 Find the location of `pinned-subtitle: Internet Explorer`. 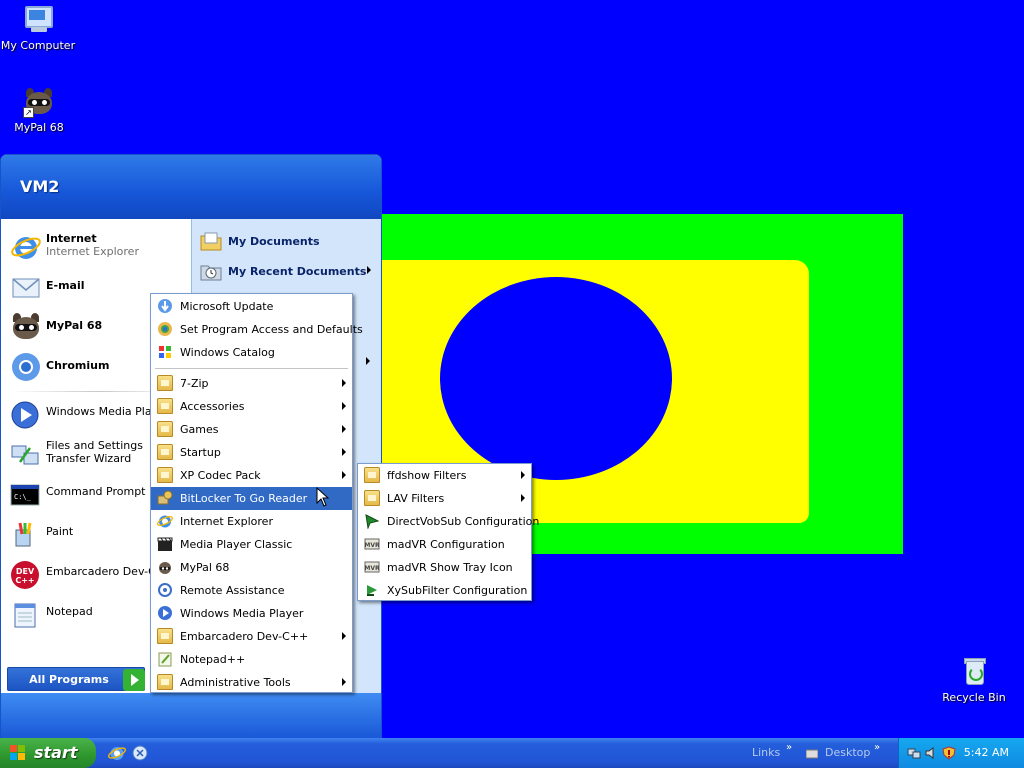

pinned-subtitle: Internet Explorer is located at coordinates (92, 251).